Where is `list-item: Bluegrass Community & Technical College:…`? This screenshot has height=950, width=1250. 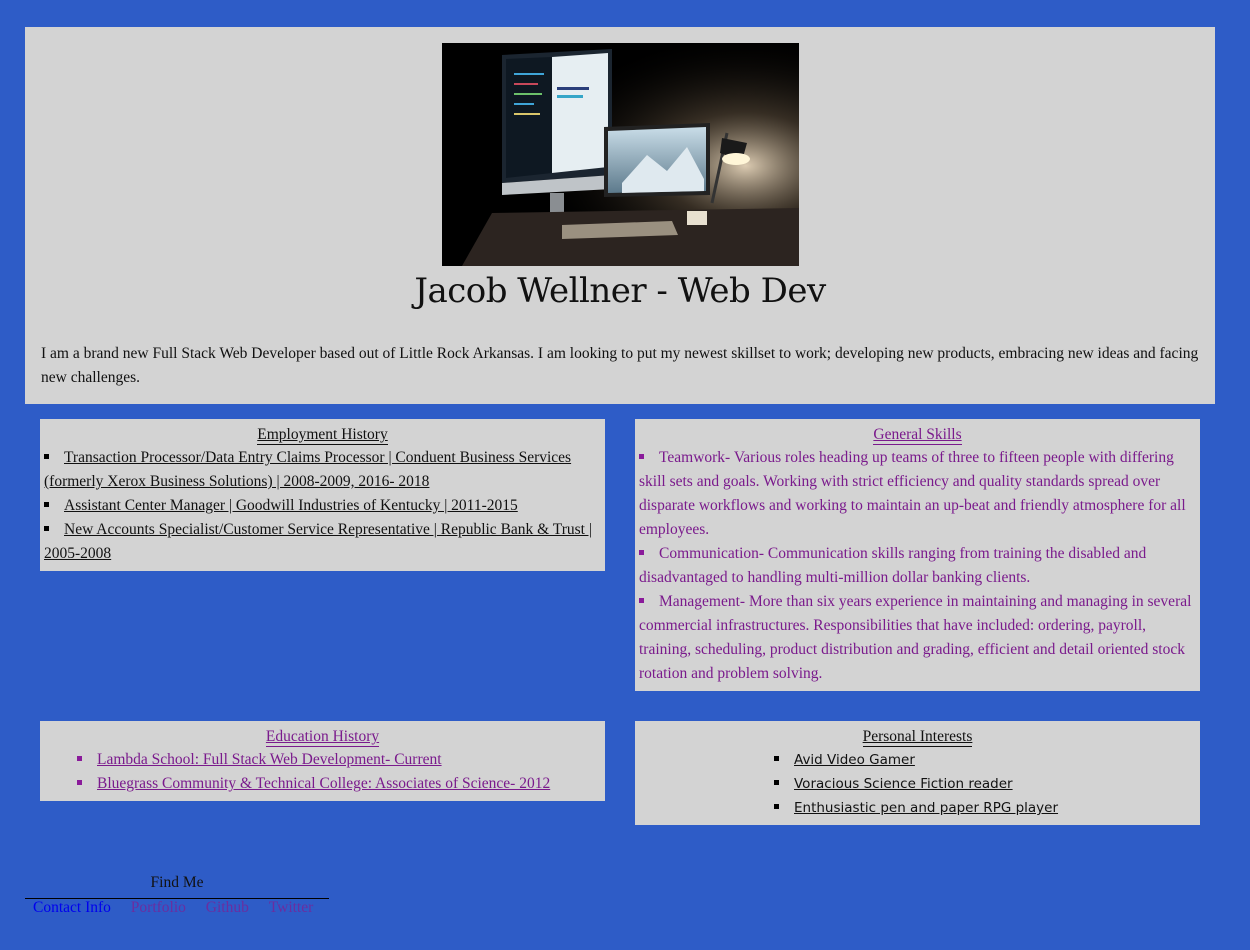
list-item: Bluegrass Community & Technical College:… is located at coordinates (322, 784).